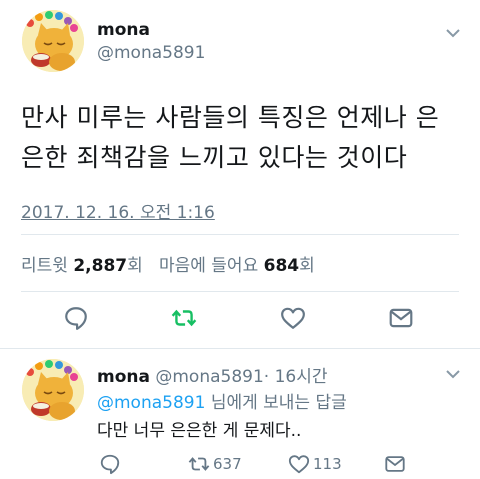 This screenshot has height=479, width=480. Describe the element at coordinates (118, 210) in the screenshot. I see `tweet-timestamp: 2017. 12. 16. 오전 1:16` at that location.